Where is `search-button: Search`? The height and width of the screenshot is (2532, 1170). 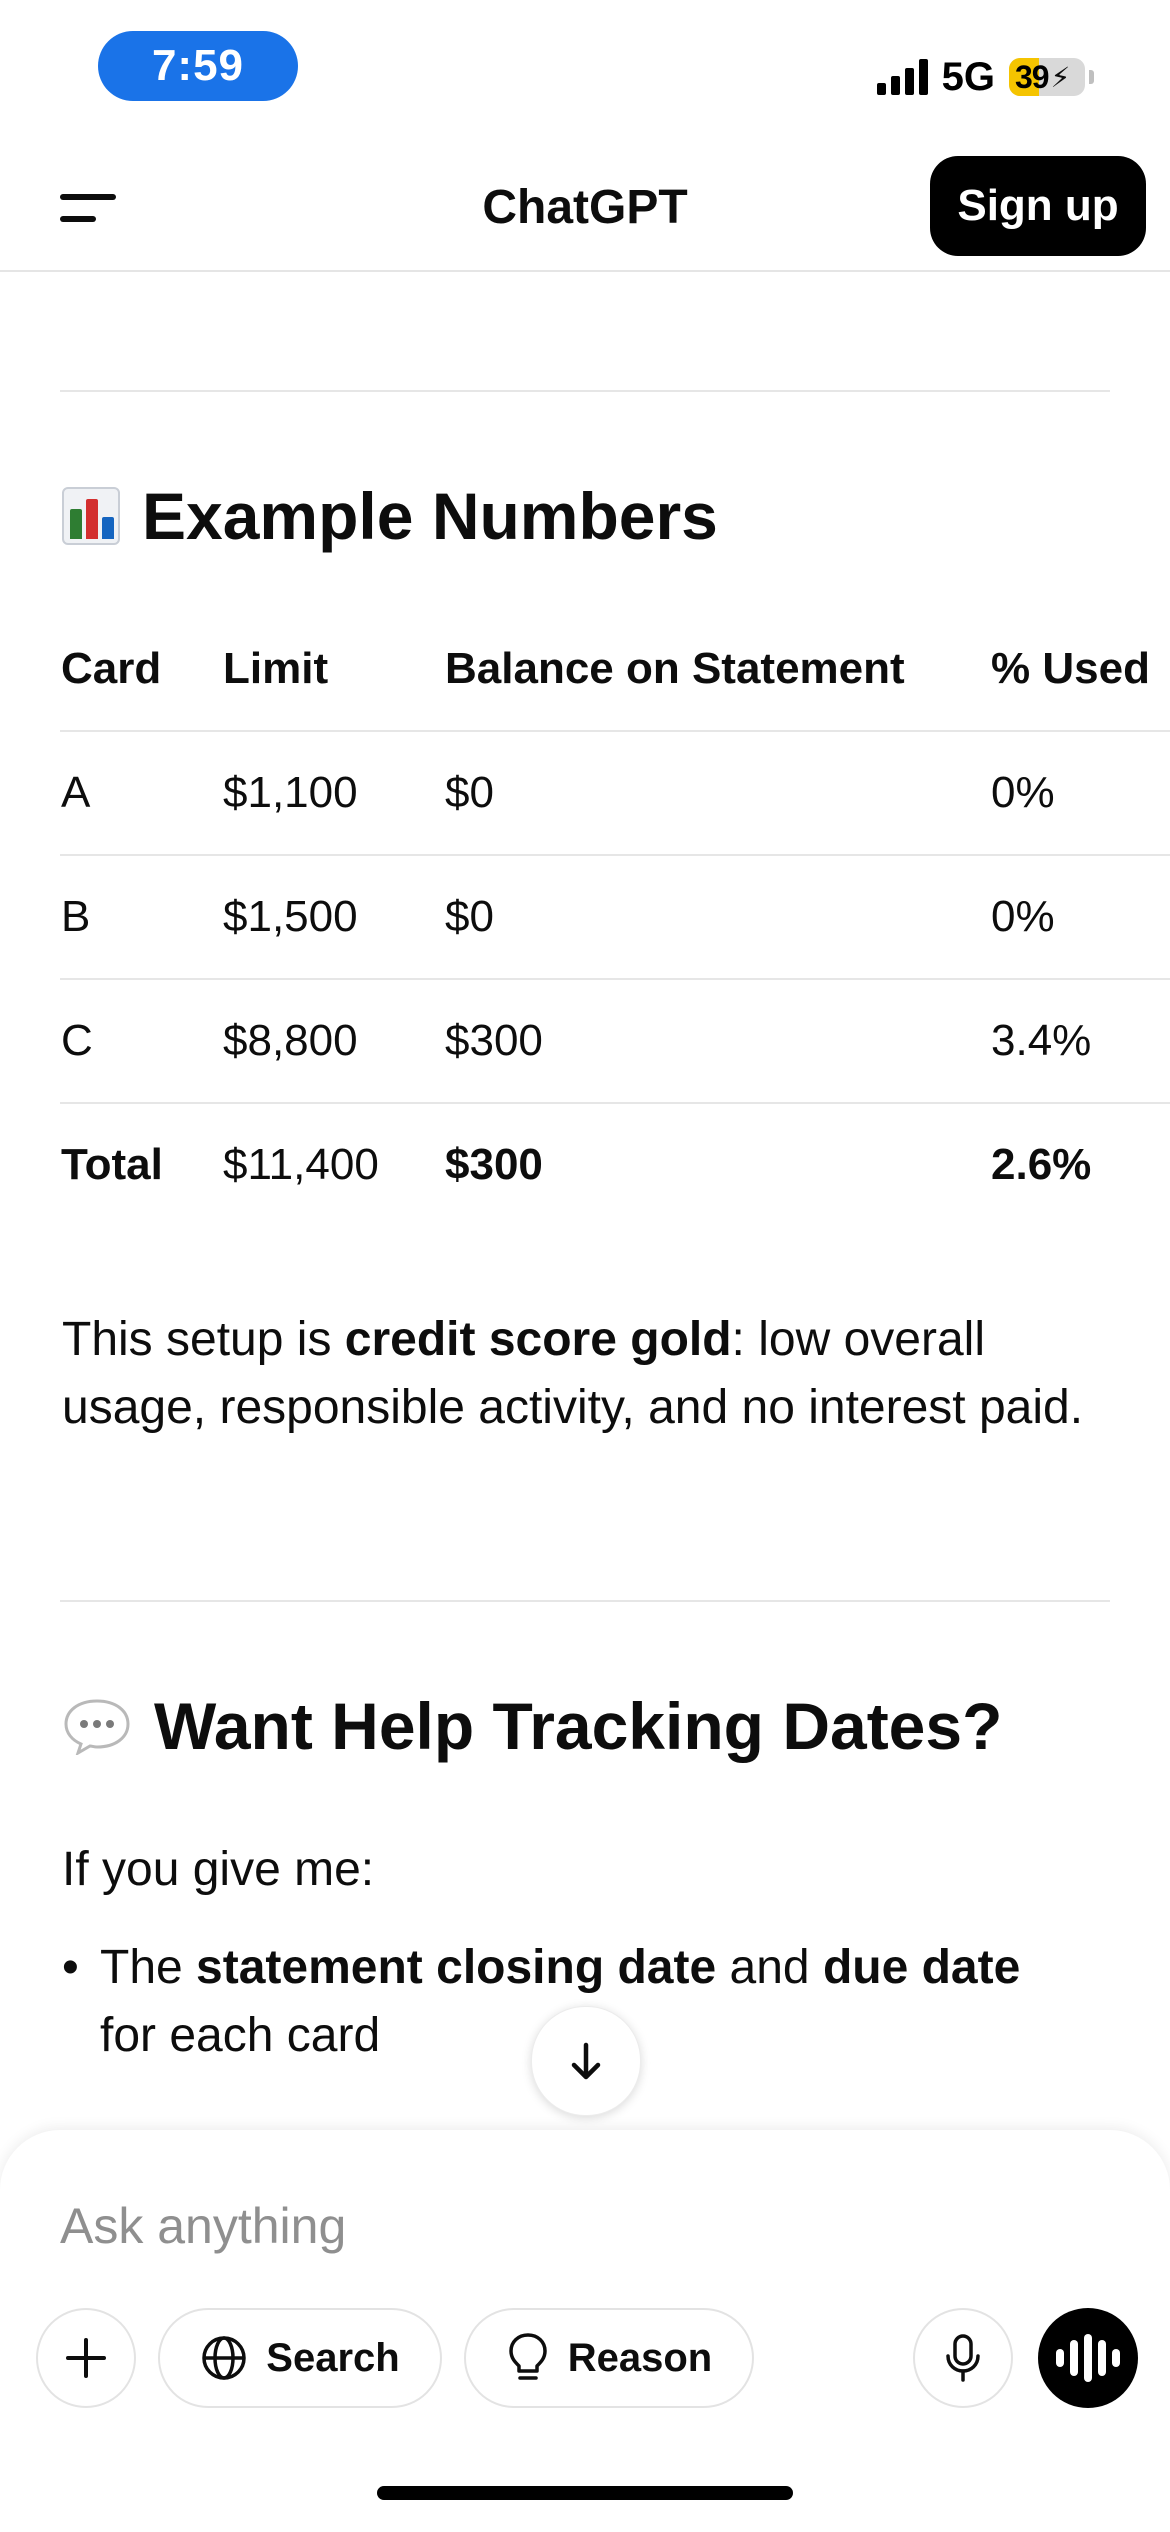 search-button: Search is located at coordinates (300, 2358).